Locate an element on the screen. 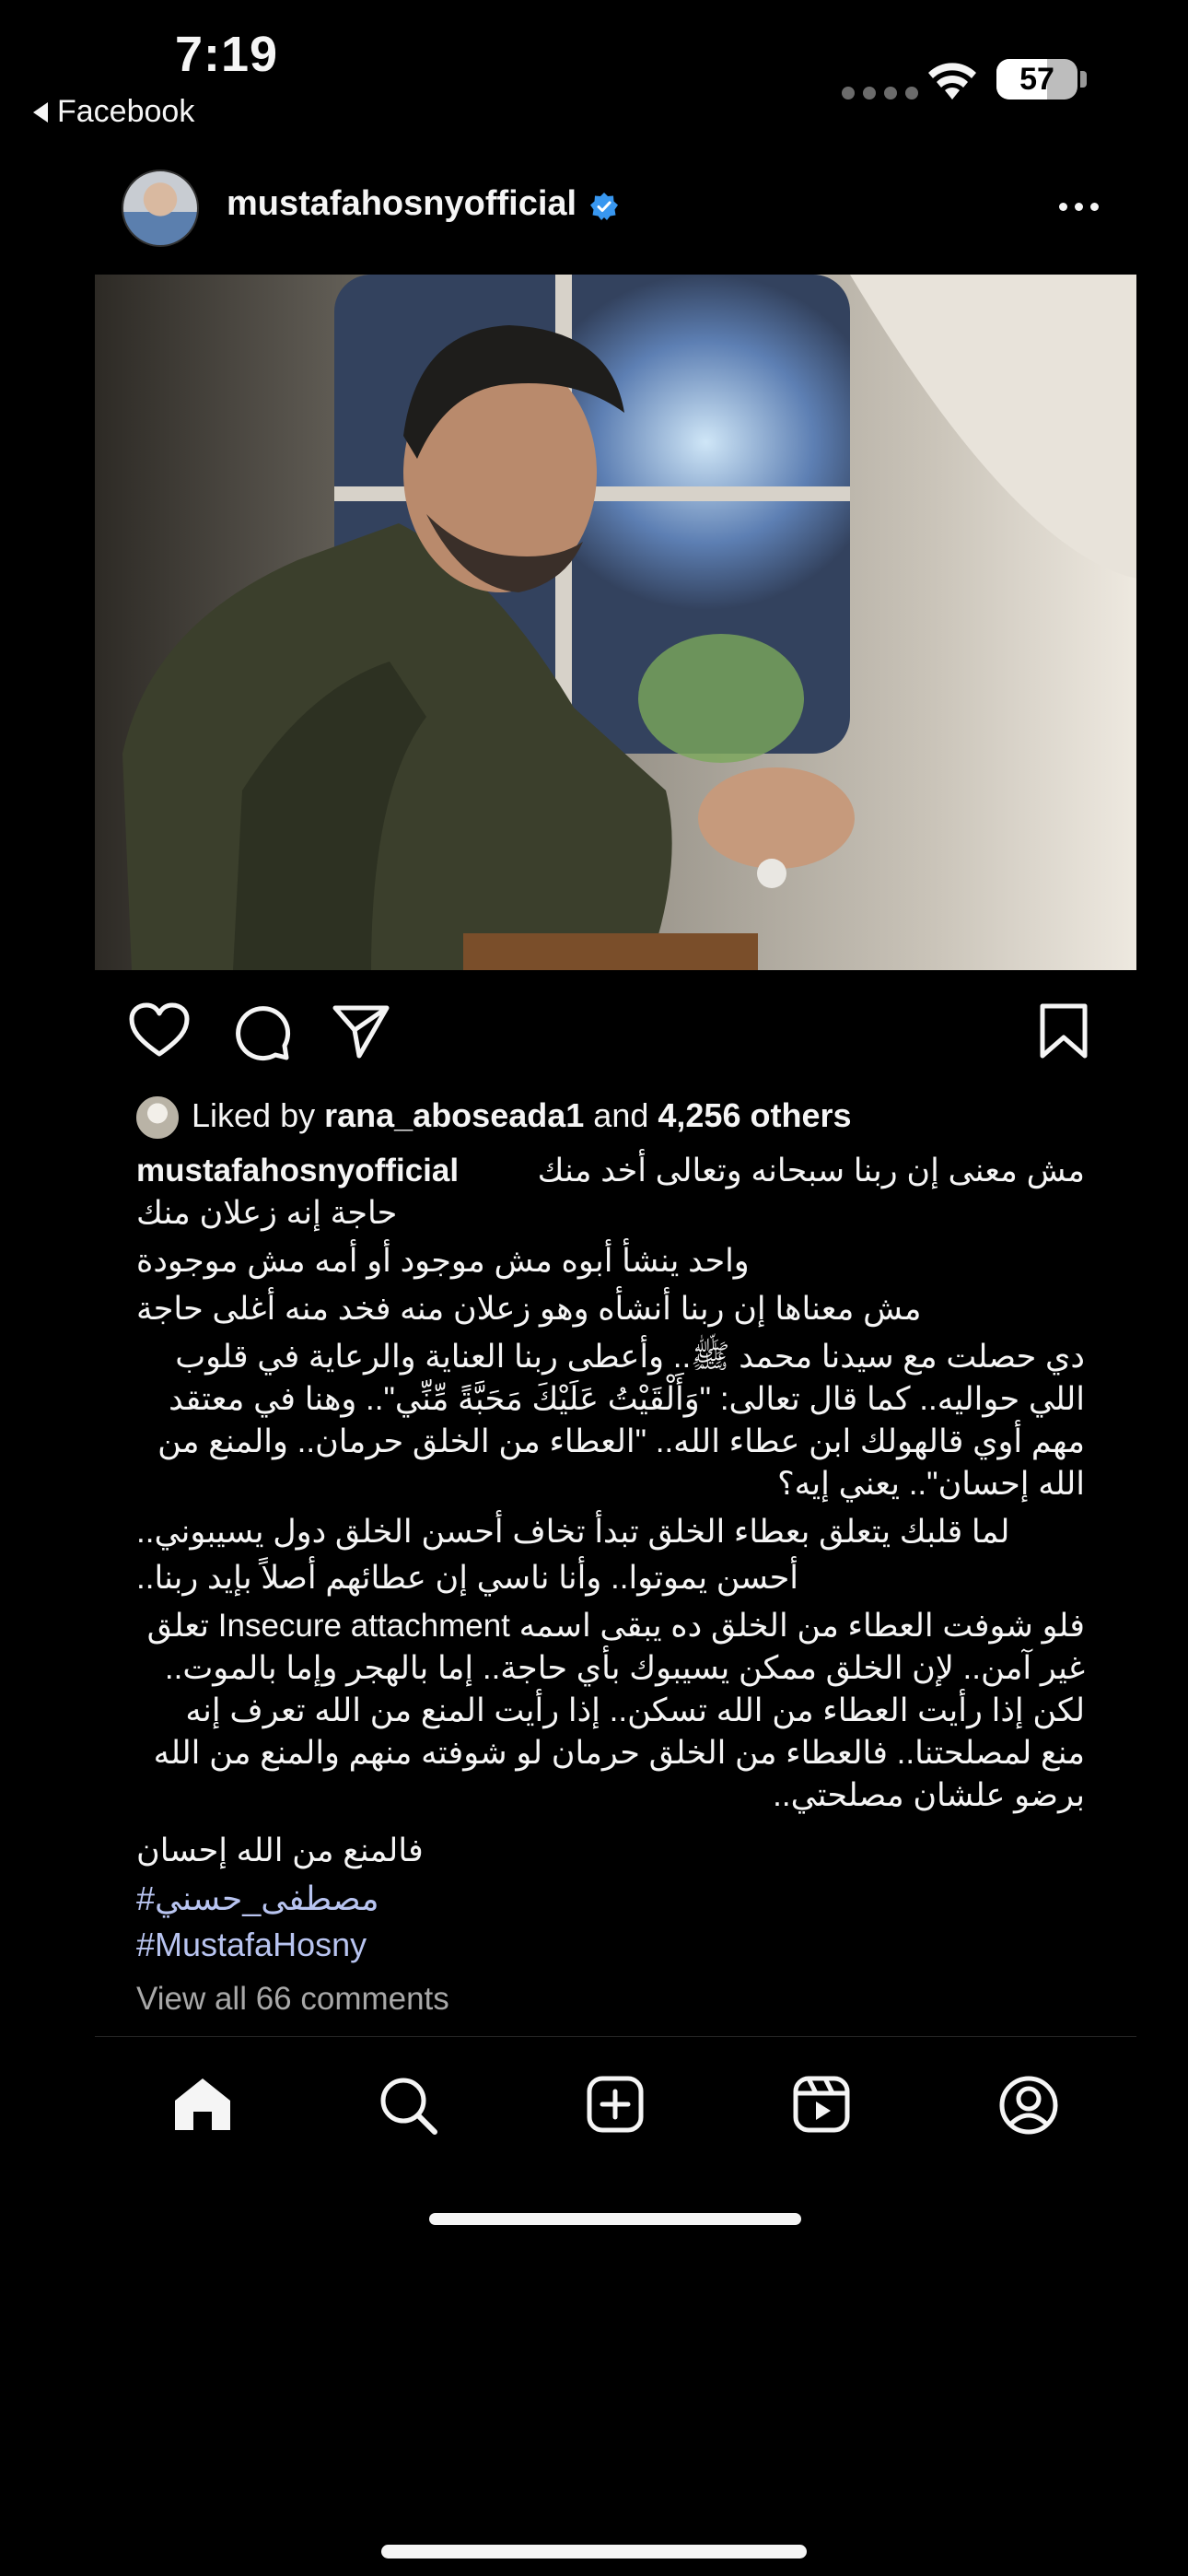 This screenshot has width=1188, height=2576. reels-icon is located at coordinates (821, 2104).